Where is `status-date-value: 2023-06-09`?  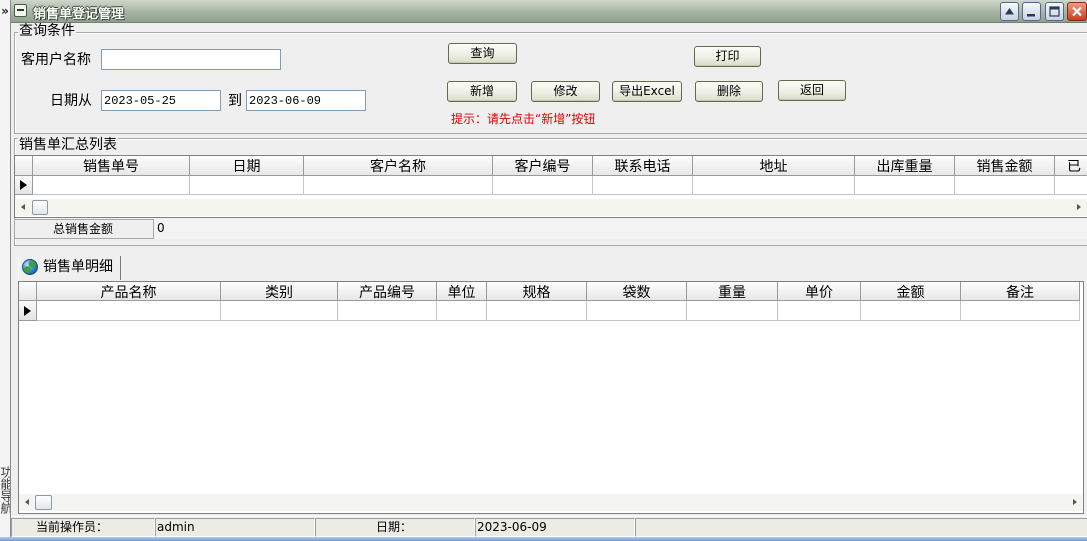
status-date-value: 2023-06-09 is located at coordinates (555, 527).